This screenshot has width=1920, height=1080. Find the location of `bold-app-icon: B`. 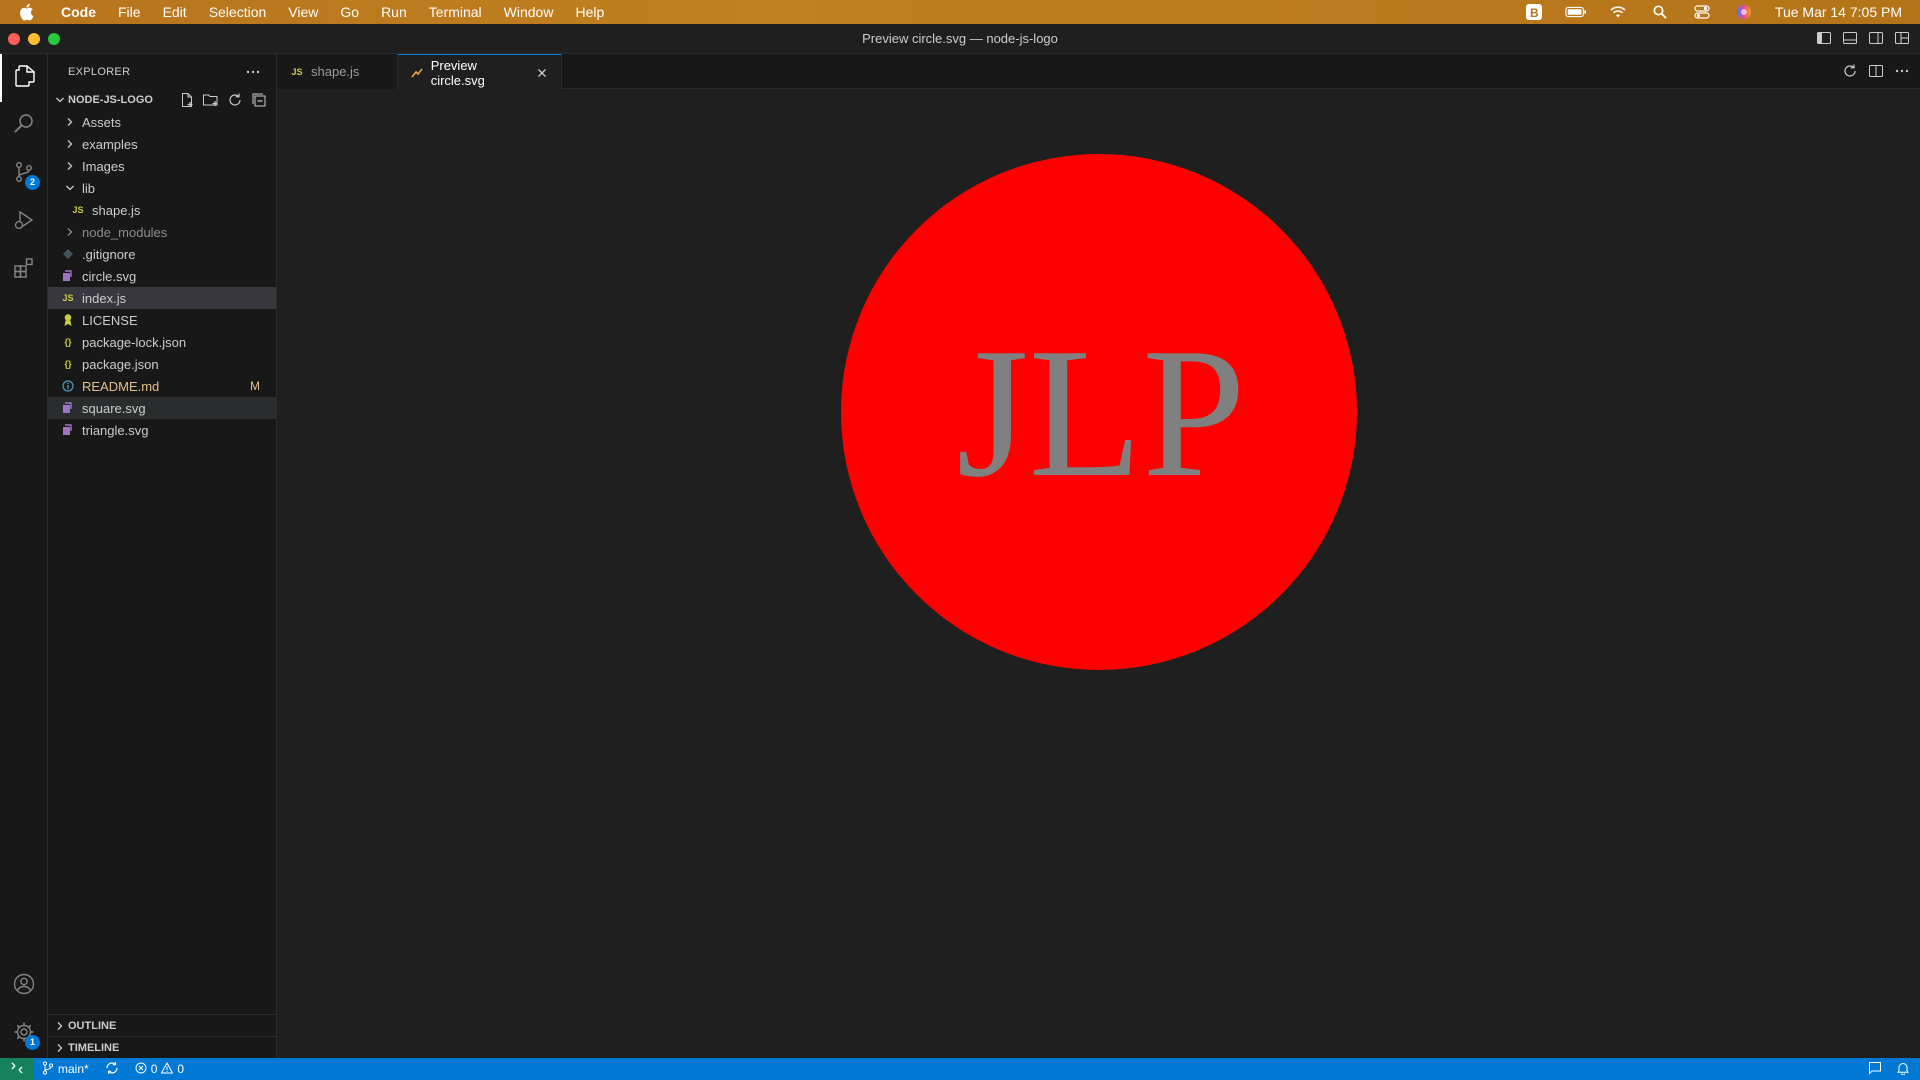

bold-app-icon: B is located at coordinates (1534, 12).